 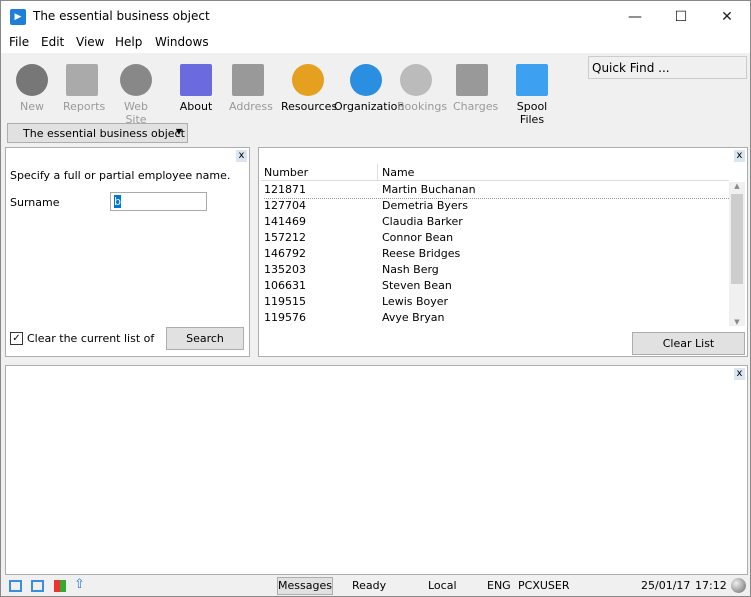 What do you see at coordinates (92, 338) in the screenshot?
I see `clear-list-label: Clear the current list of emp` at bounding box center [92, 338].